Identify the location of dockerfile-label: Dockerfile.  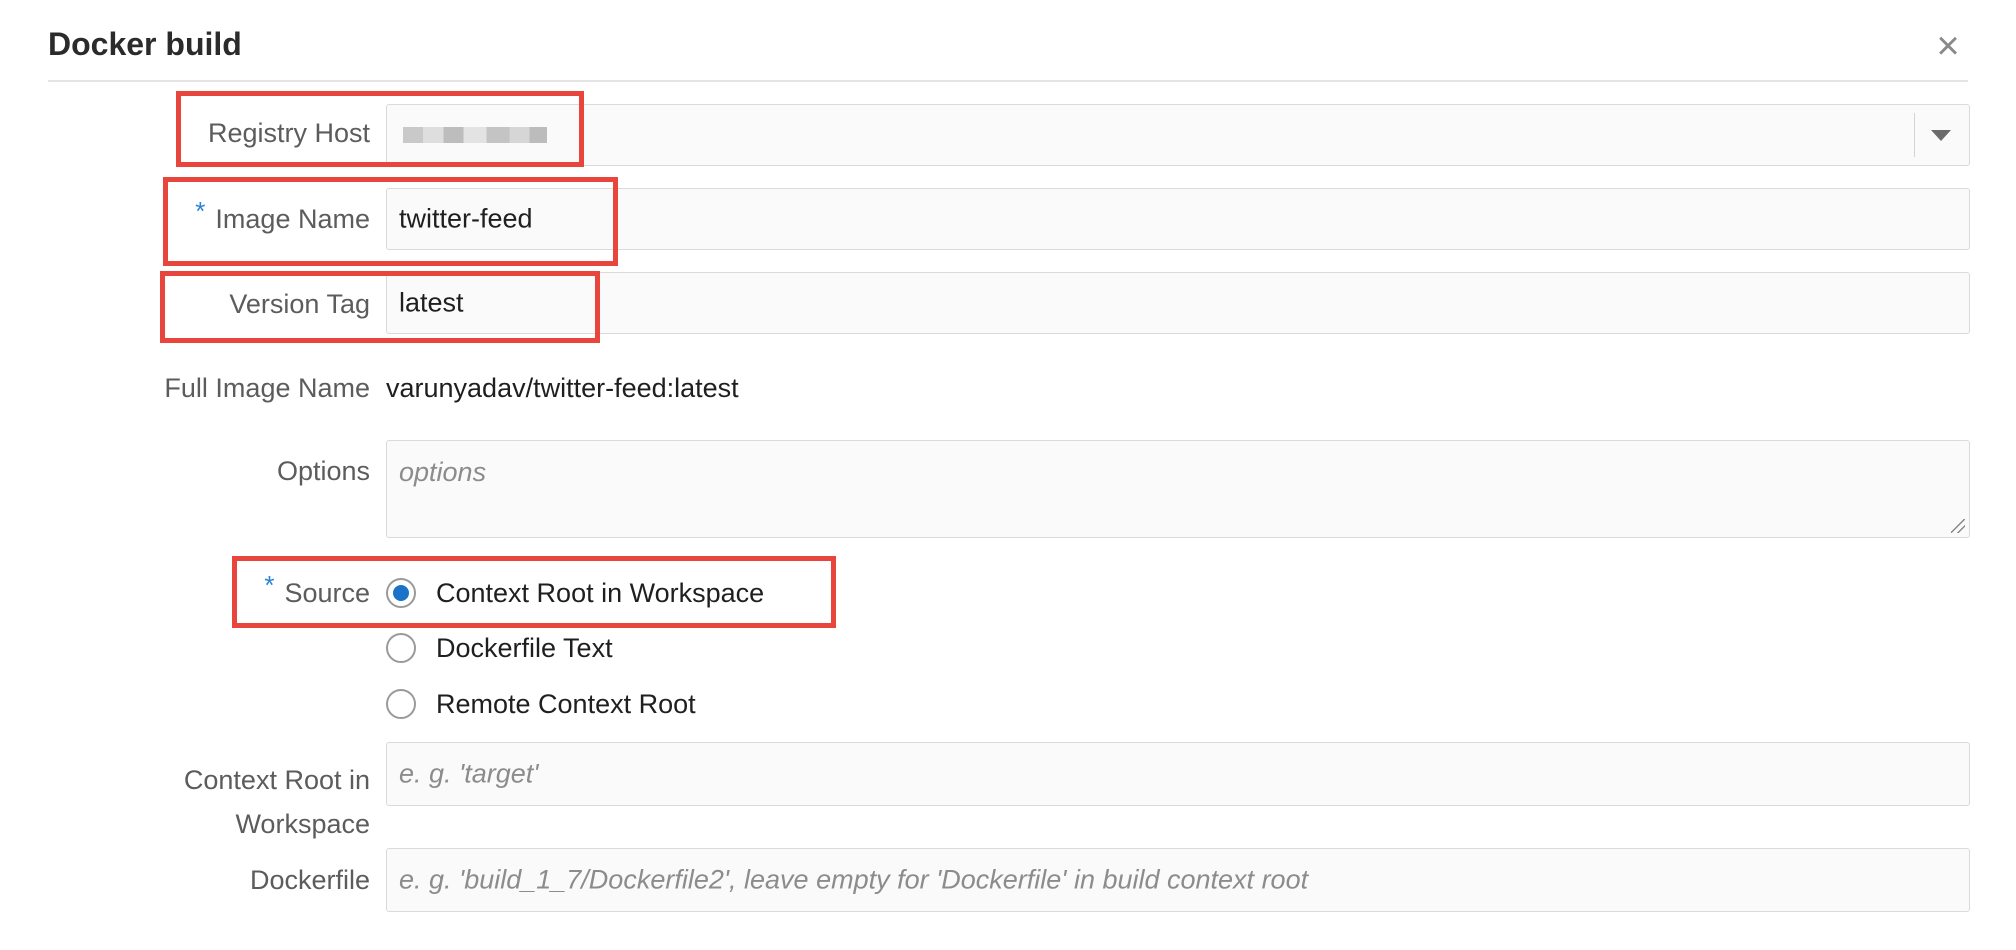
(309, 880).